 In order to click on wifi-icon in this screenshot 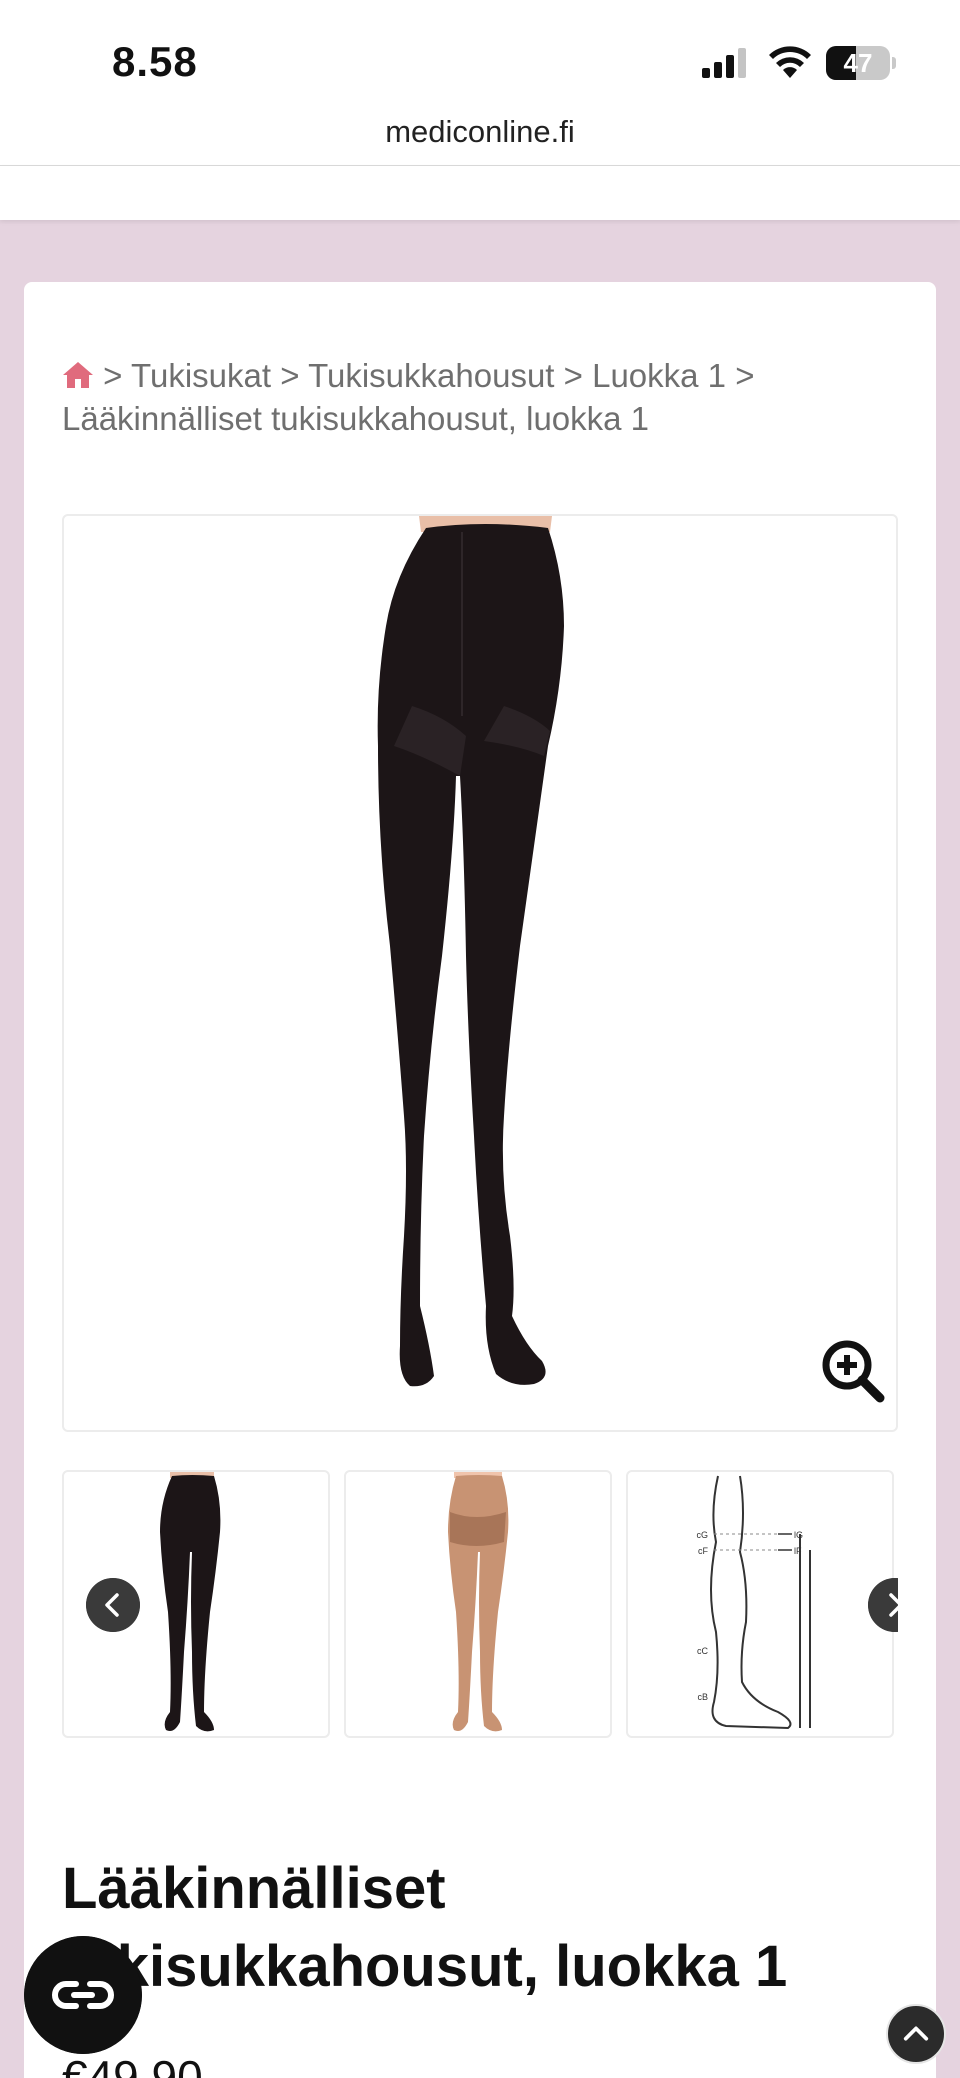, I will do `click(790, 62)`.